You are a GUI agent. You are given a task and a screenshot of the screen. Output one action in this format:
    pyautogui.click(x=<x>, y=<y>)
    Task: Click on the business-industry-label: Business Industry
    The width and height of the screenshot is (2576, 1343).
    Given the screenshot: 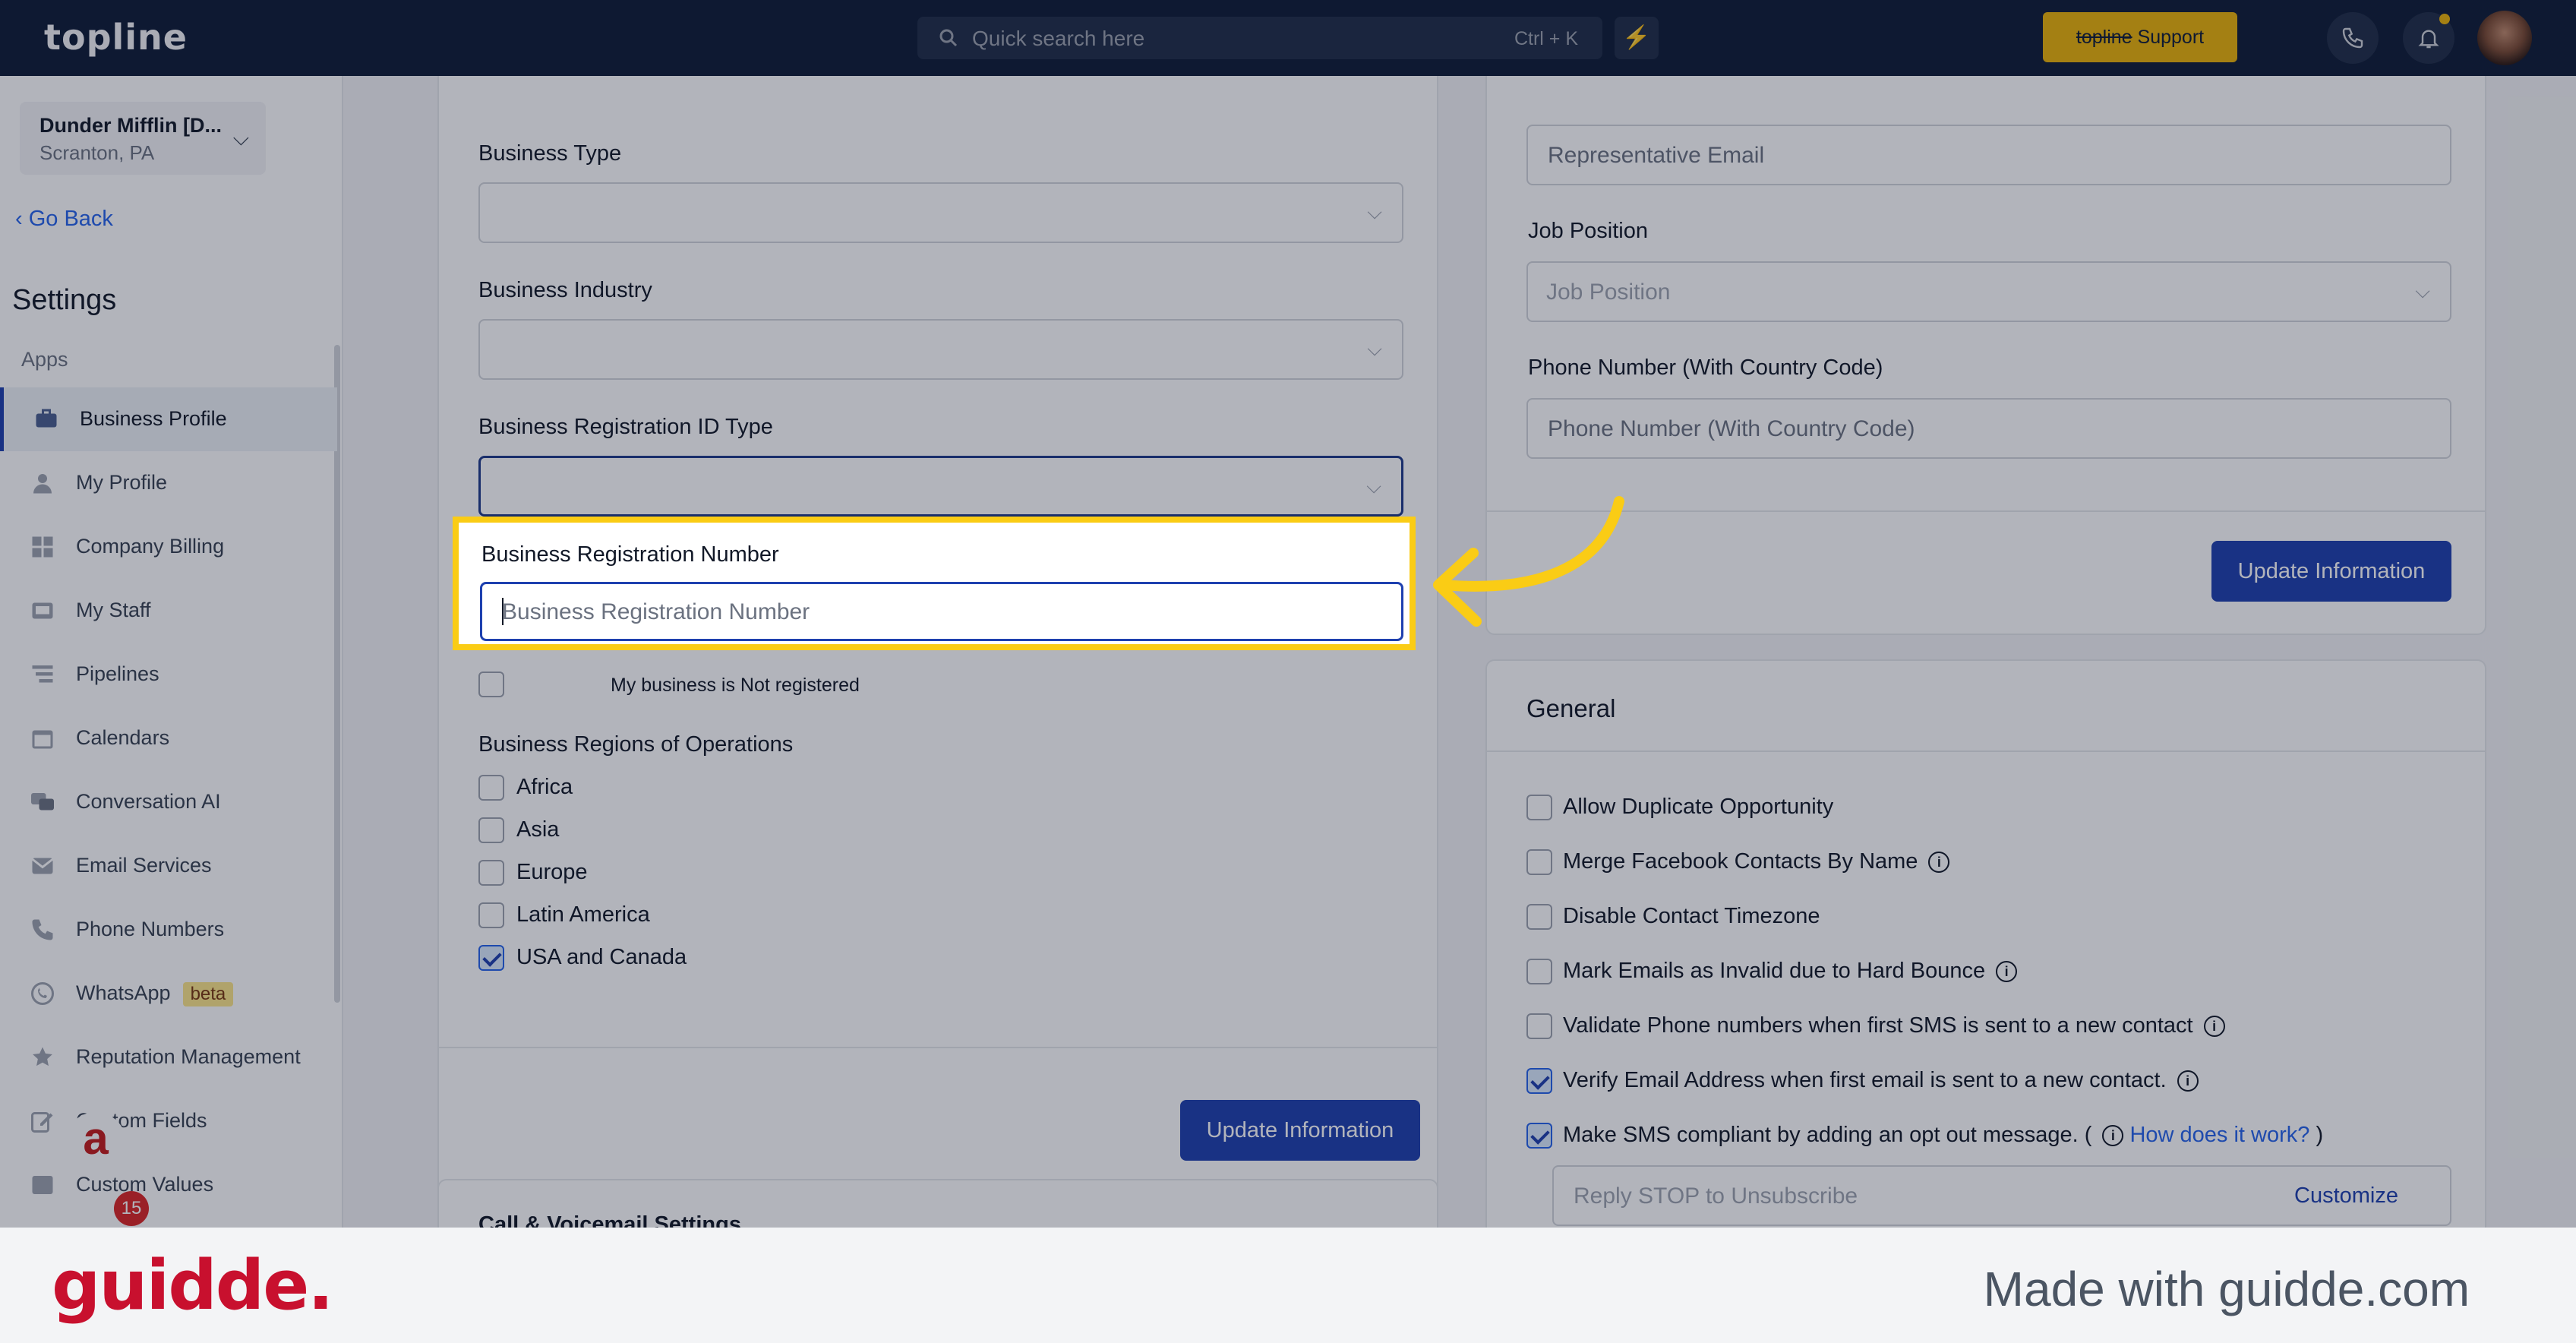 What is the action you would take?
    pyautogui.click(x=565, y=290)
    